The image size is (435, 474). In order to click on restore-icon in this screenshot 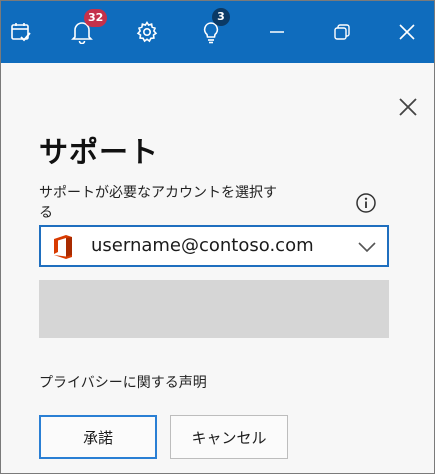, I will do `click(342, 32)`.